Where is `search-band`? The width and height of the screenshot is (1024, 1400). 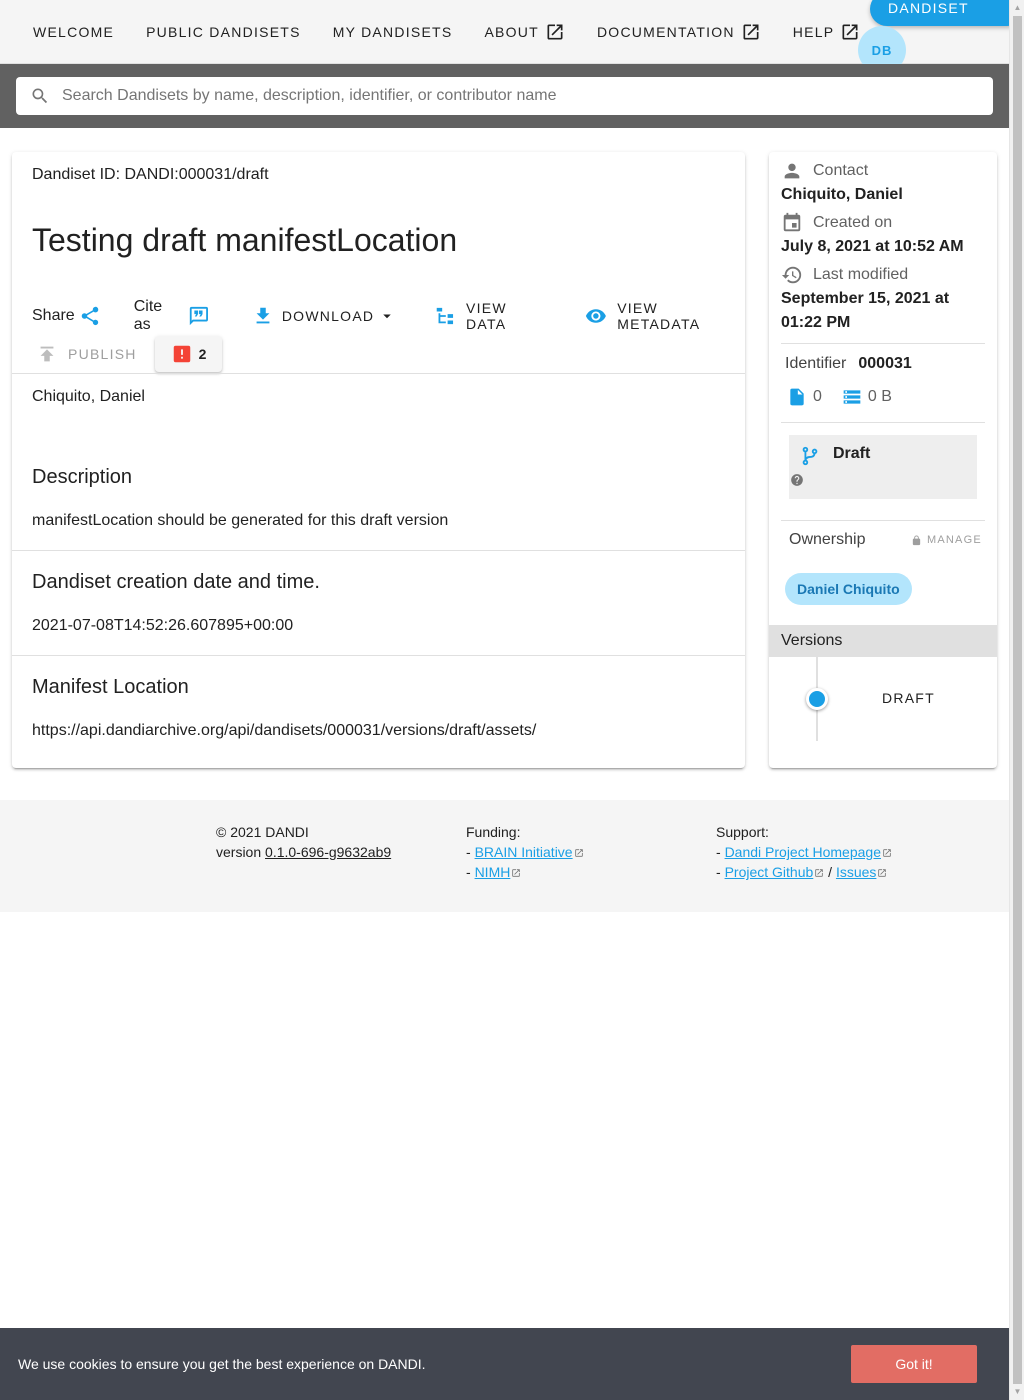
search-band is located at coordinates (504, 96).